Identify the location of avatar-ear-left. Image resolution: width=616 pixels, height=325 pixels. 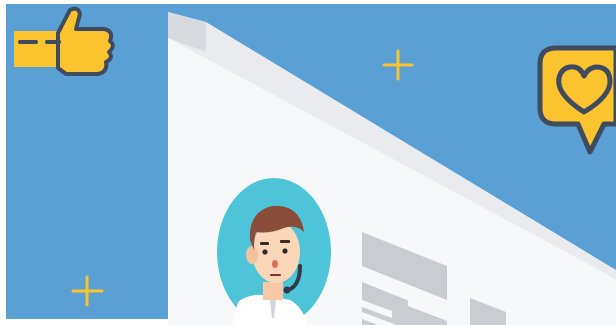
(252, 255).